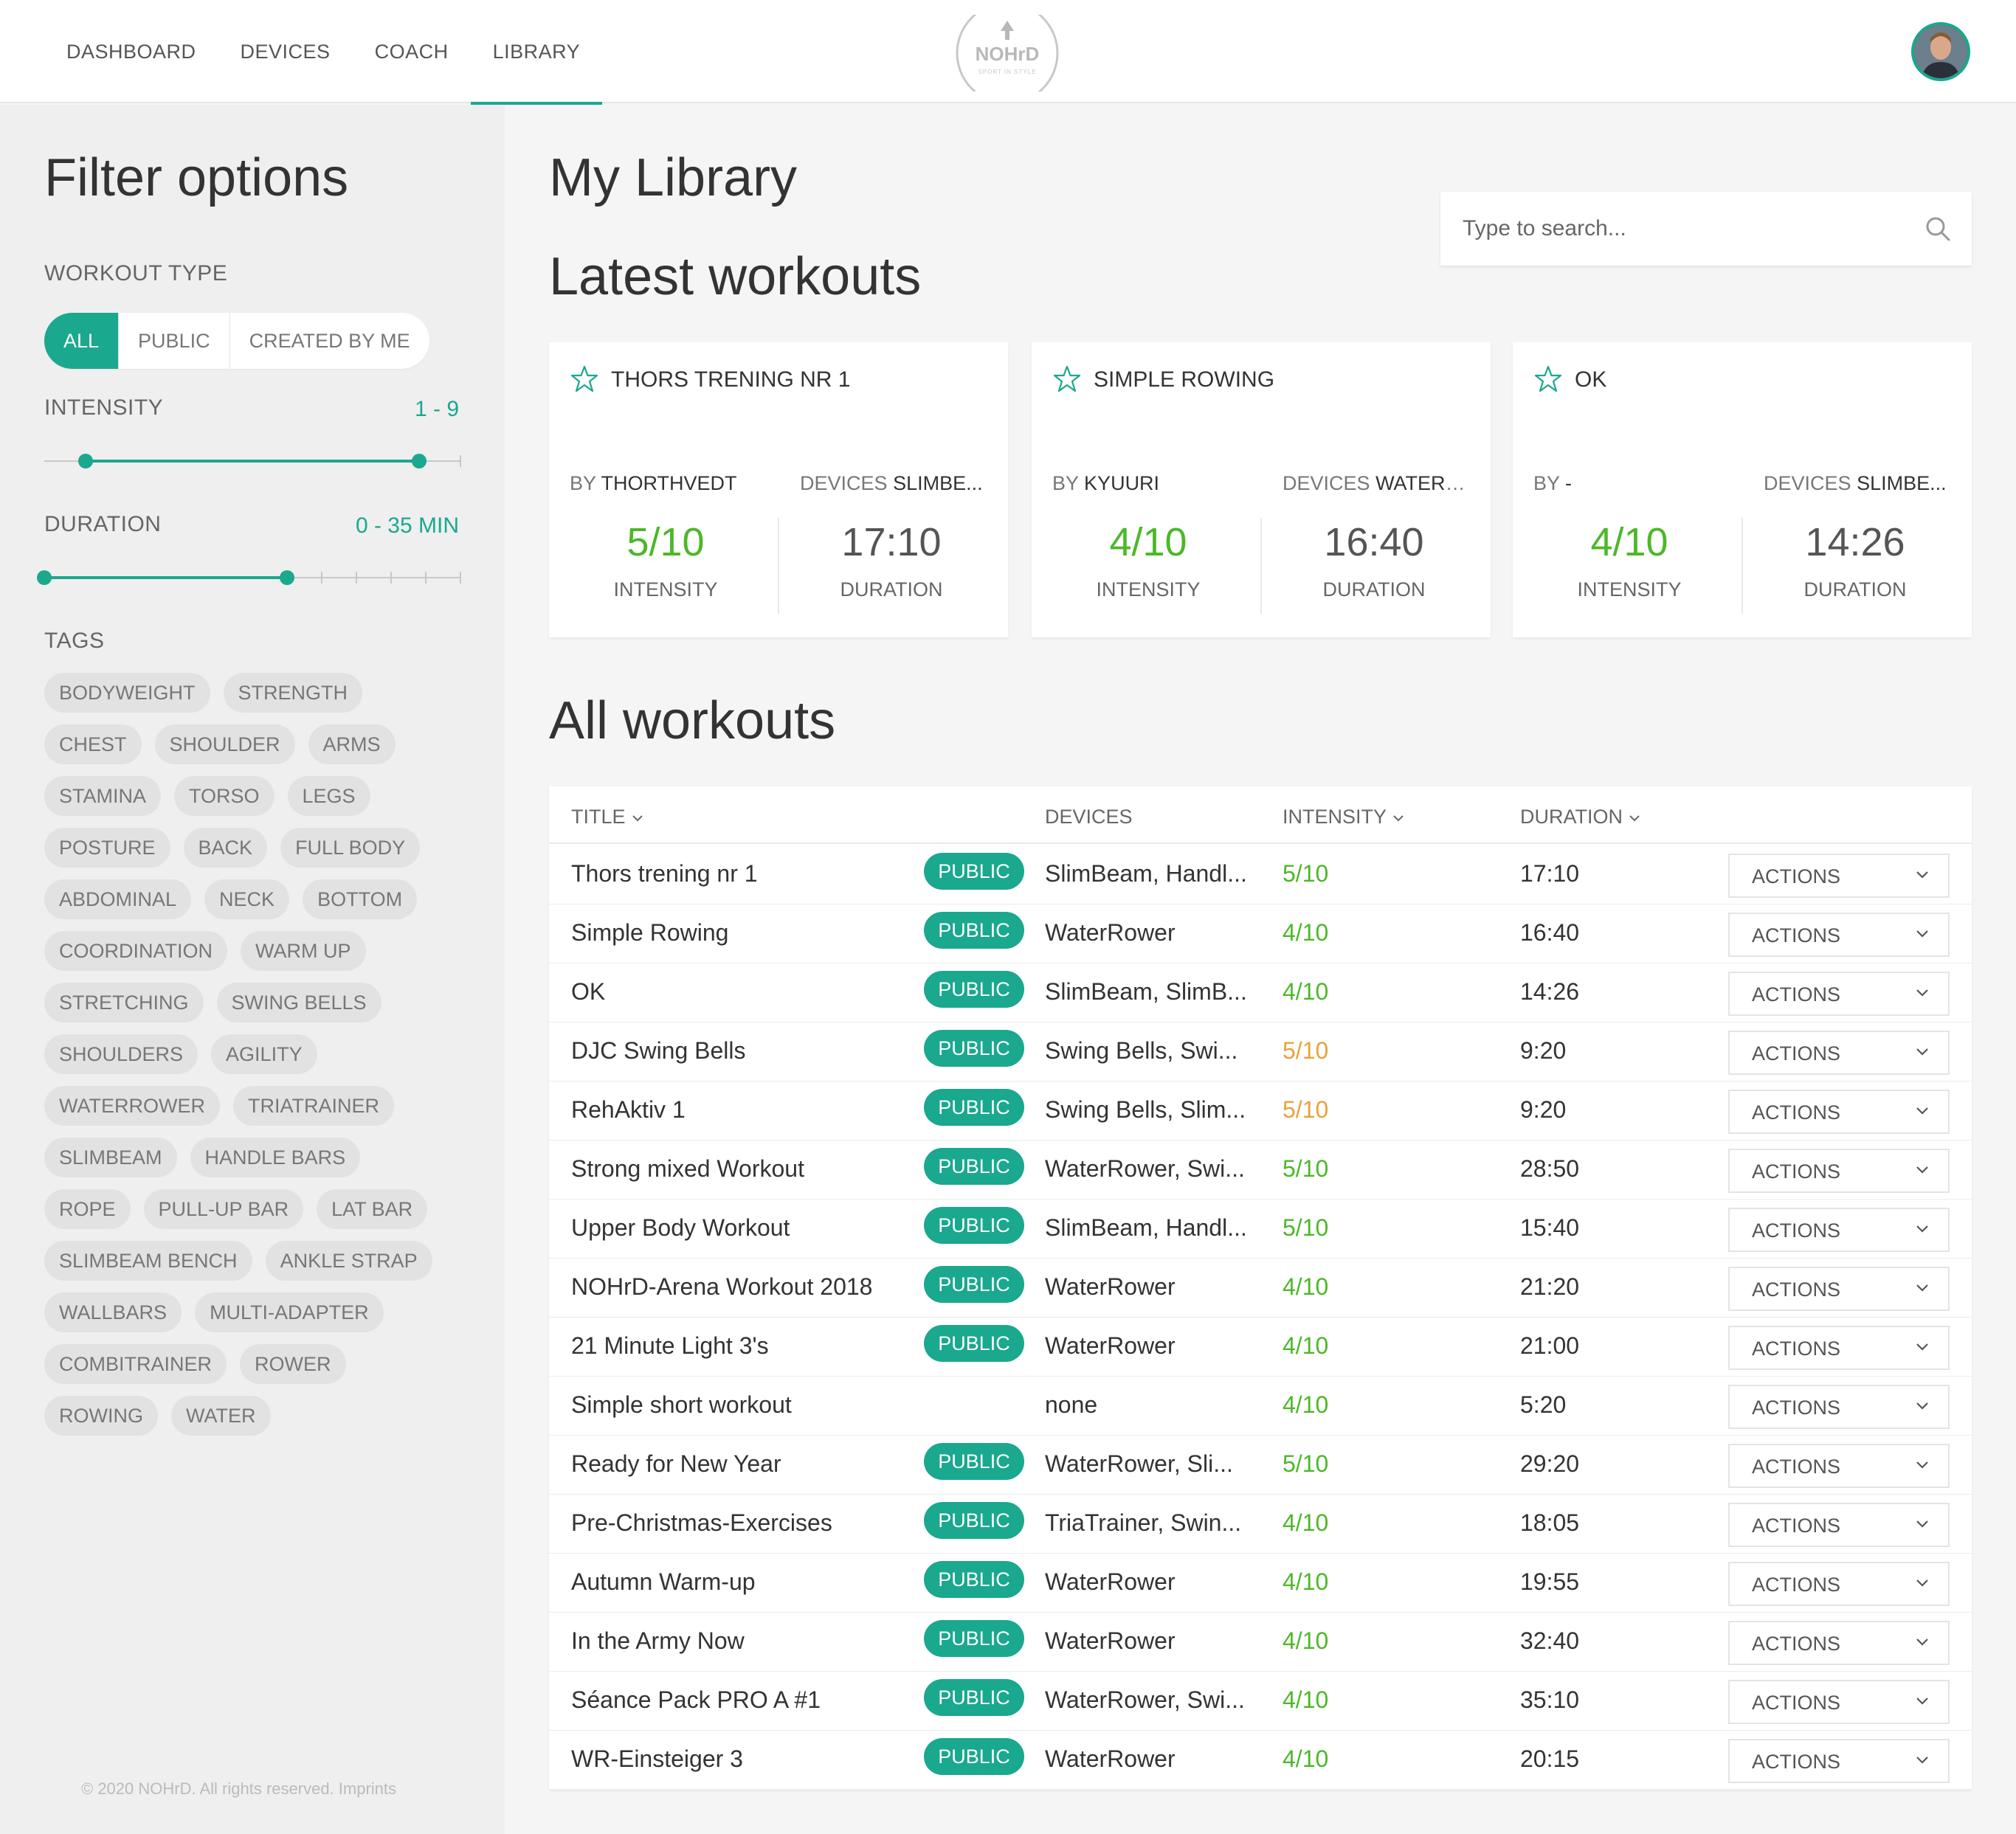 The height and width of the screenshot is (1834, 2016). I want to click on tag-chip: SLIMBEAM, so click(111, 1158).